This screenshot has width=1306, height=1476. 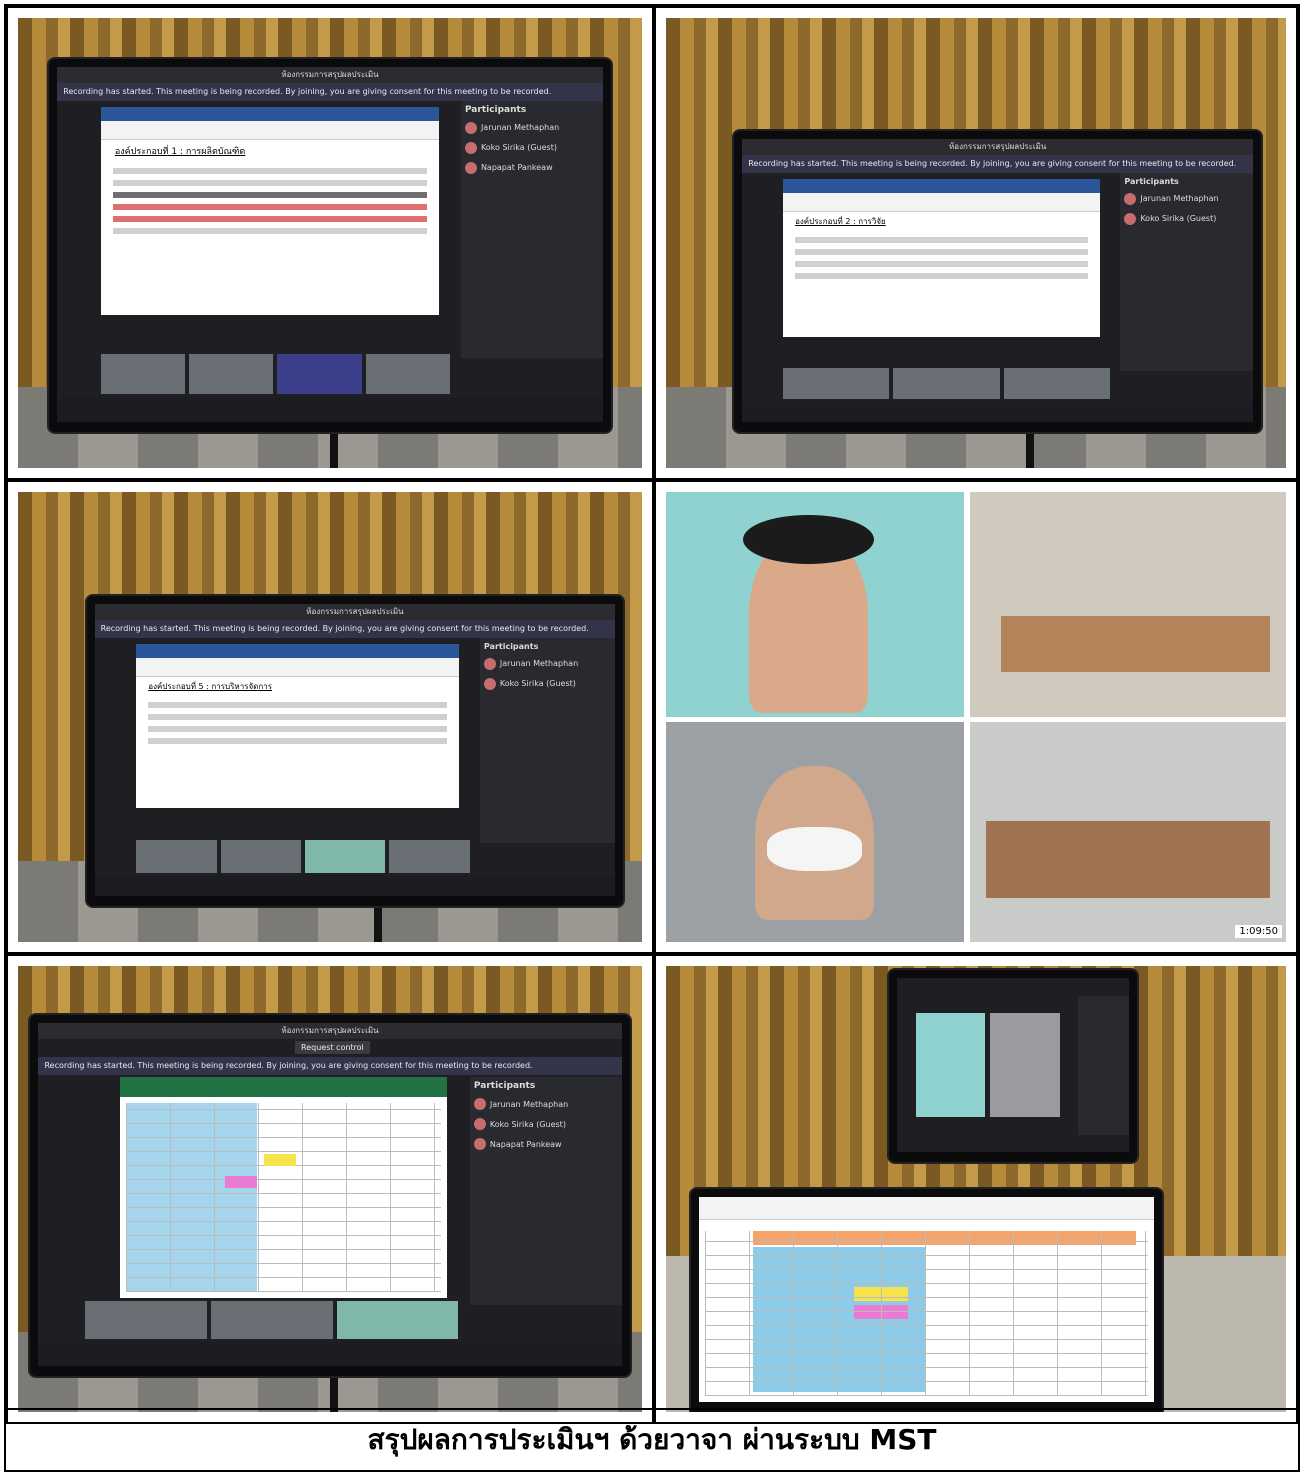 I want to click on doc-heading: องค์ประกอบที่ 1 : การผลิตบัณฑิต, so click(x=180, y=151).